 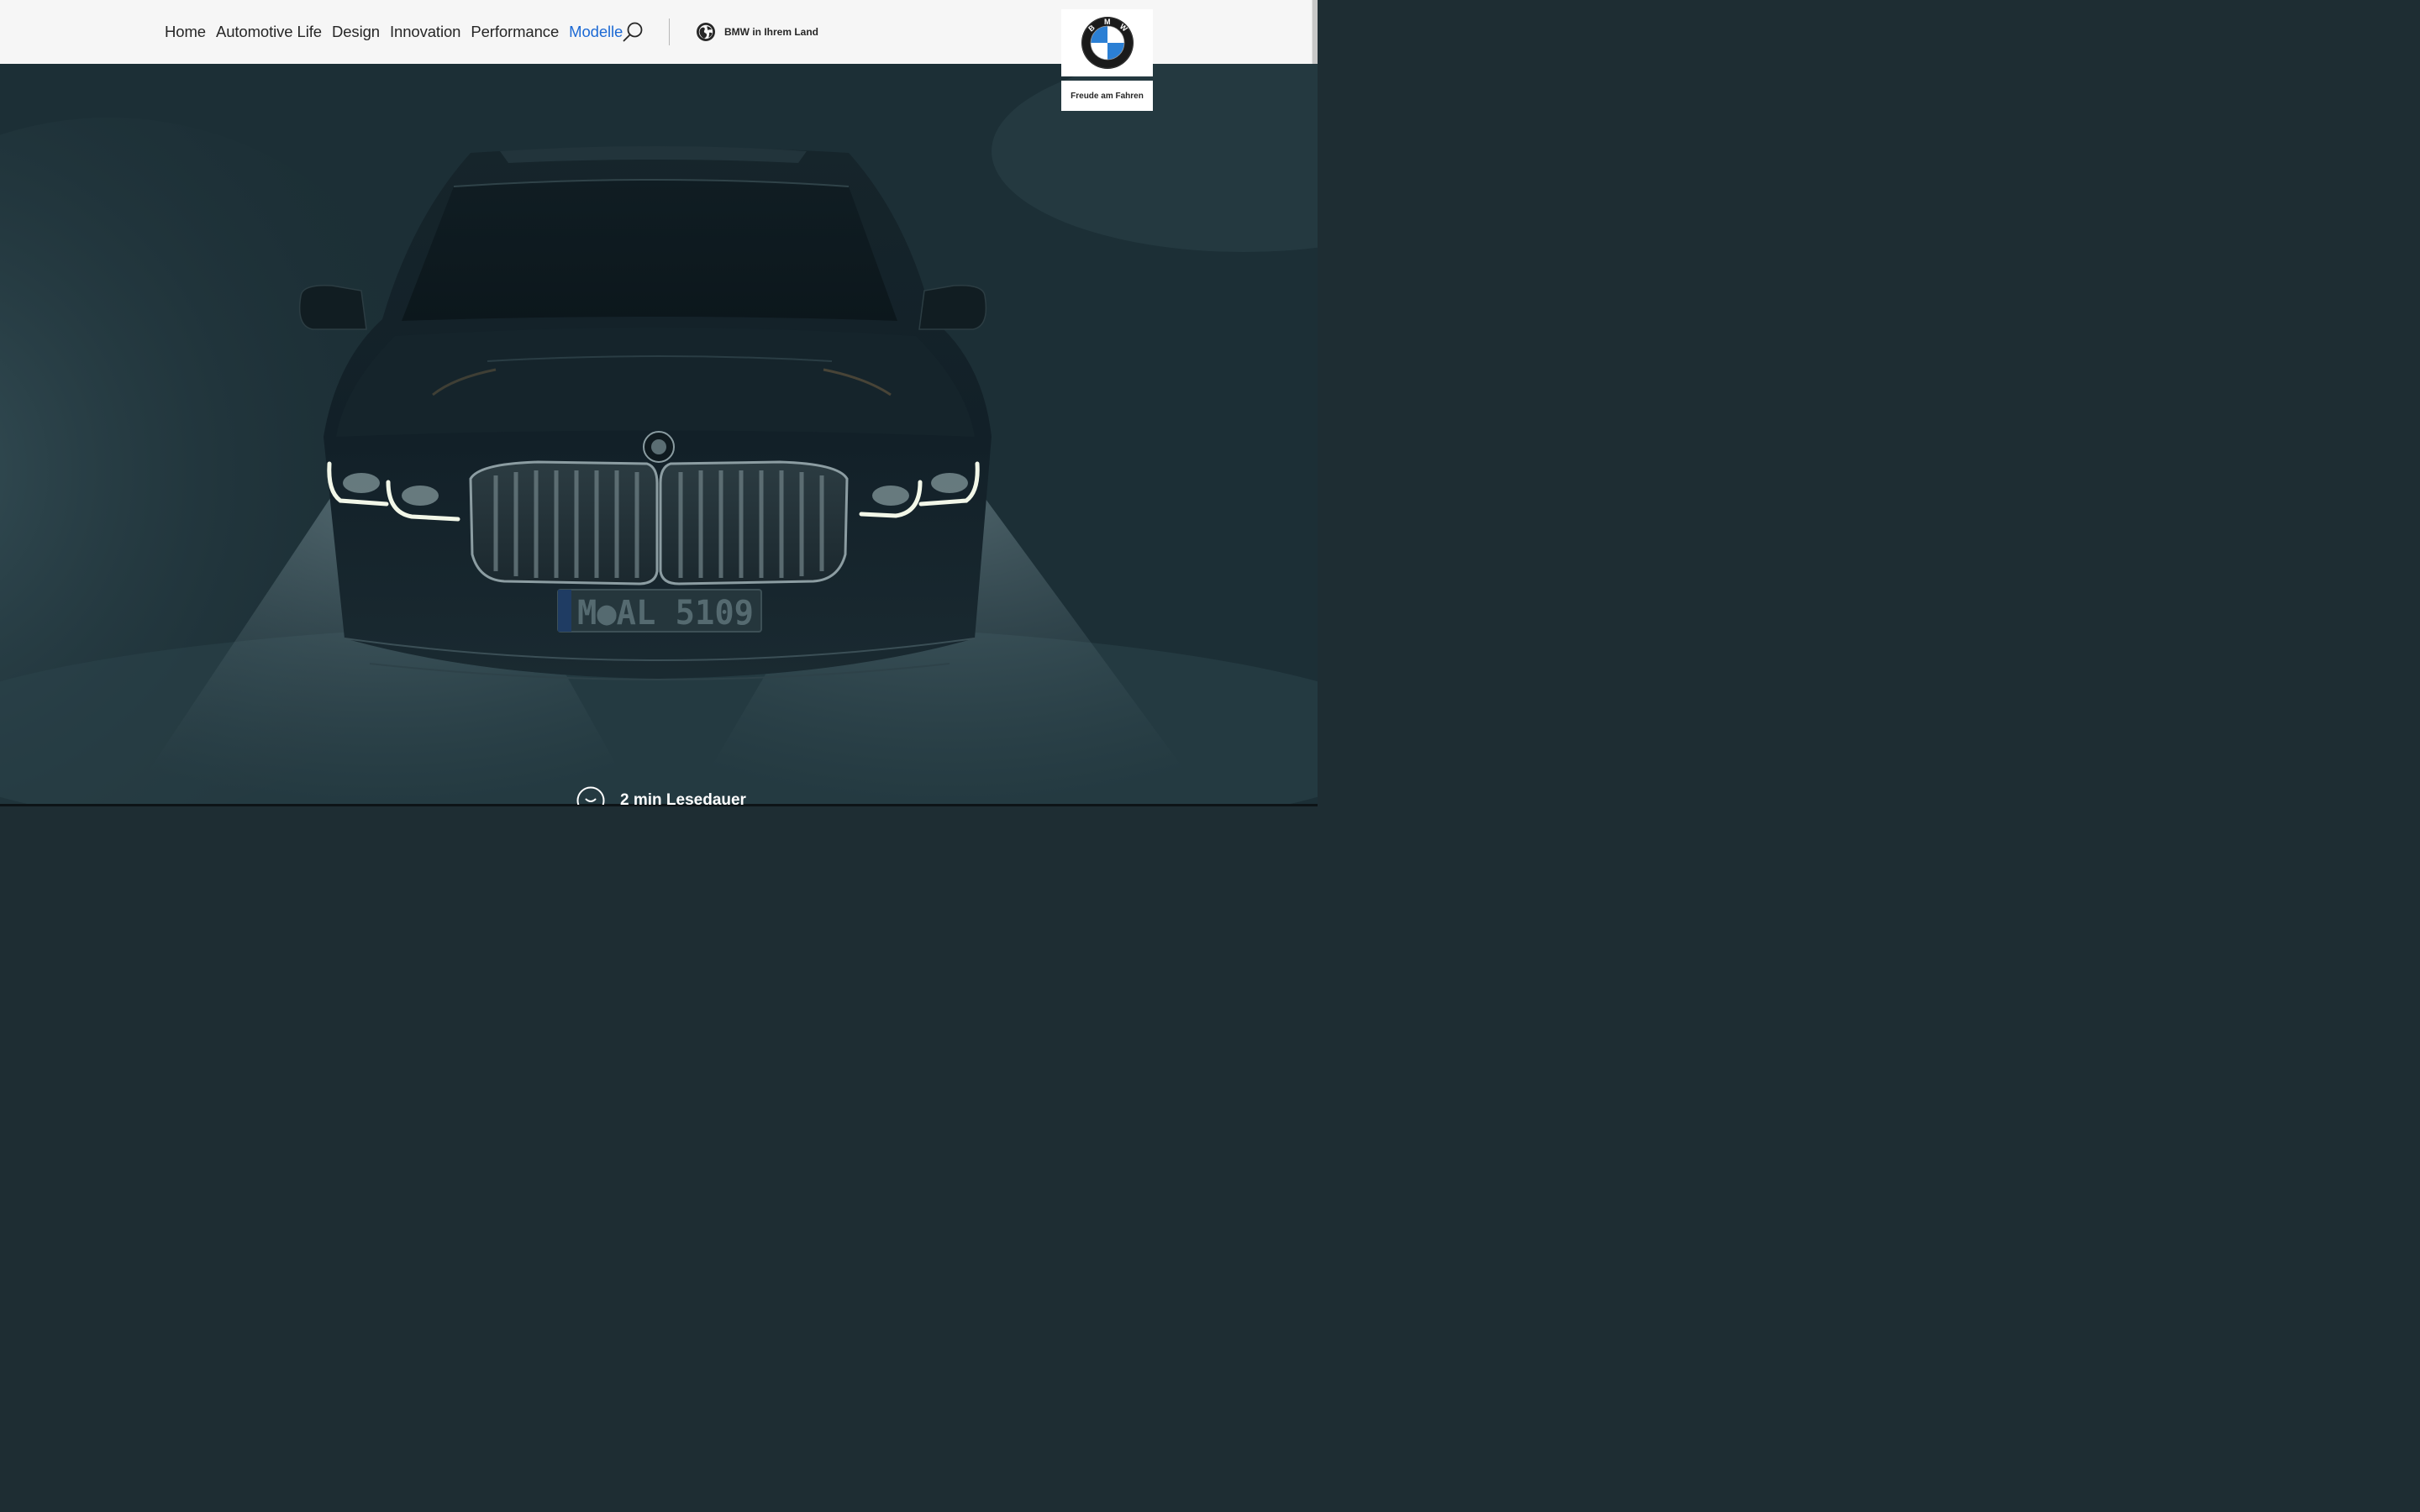 I want to click on clock-icon, so click(x=590, y=795).